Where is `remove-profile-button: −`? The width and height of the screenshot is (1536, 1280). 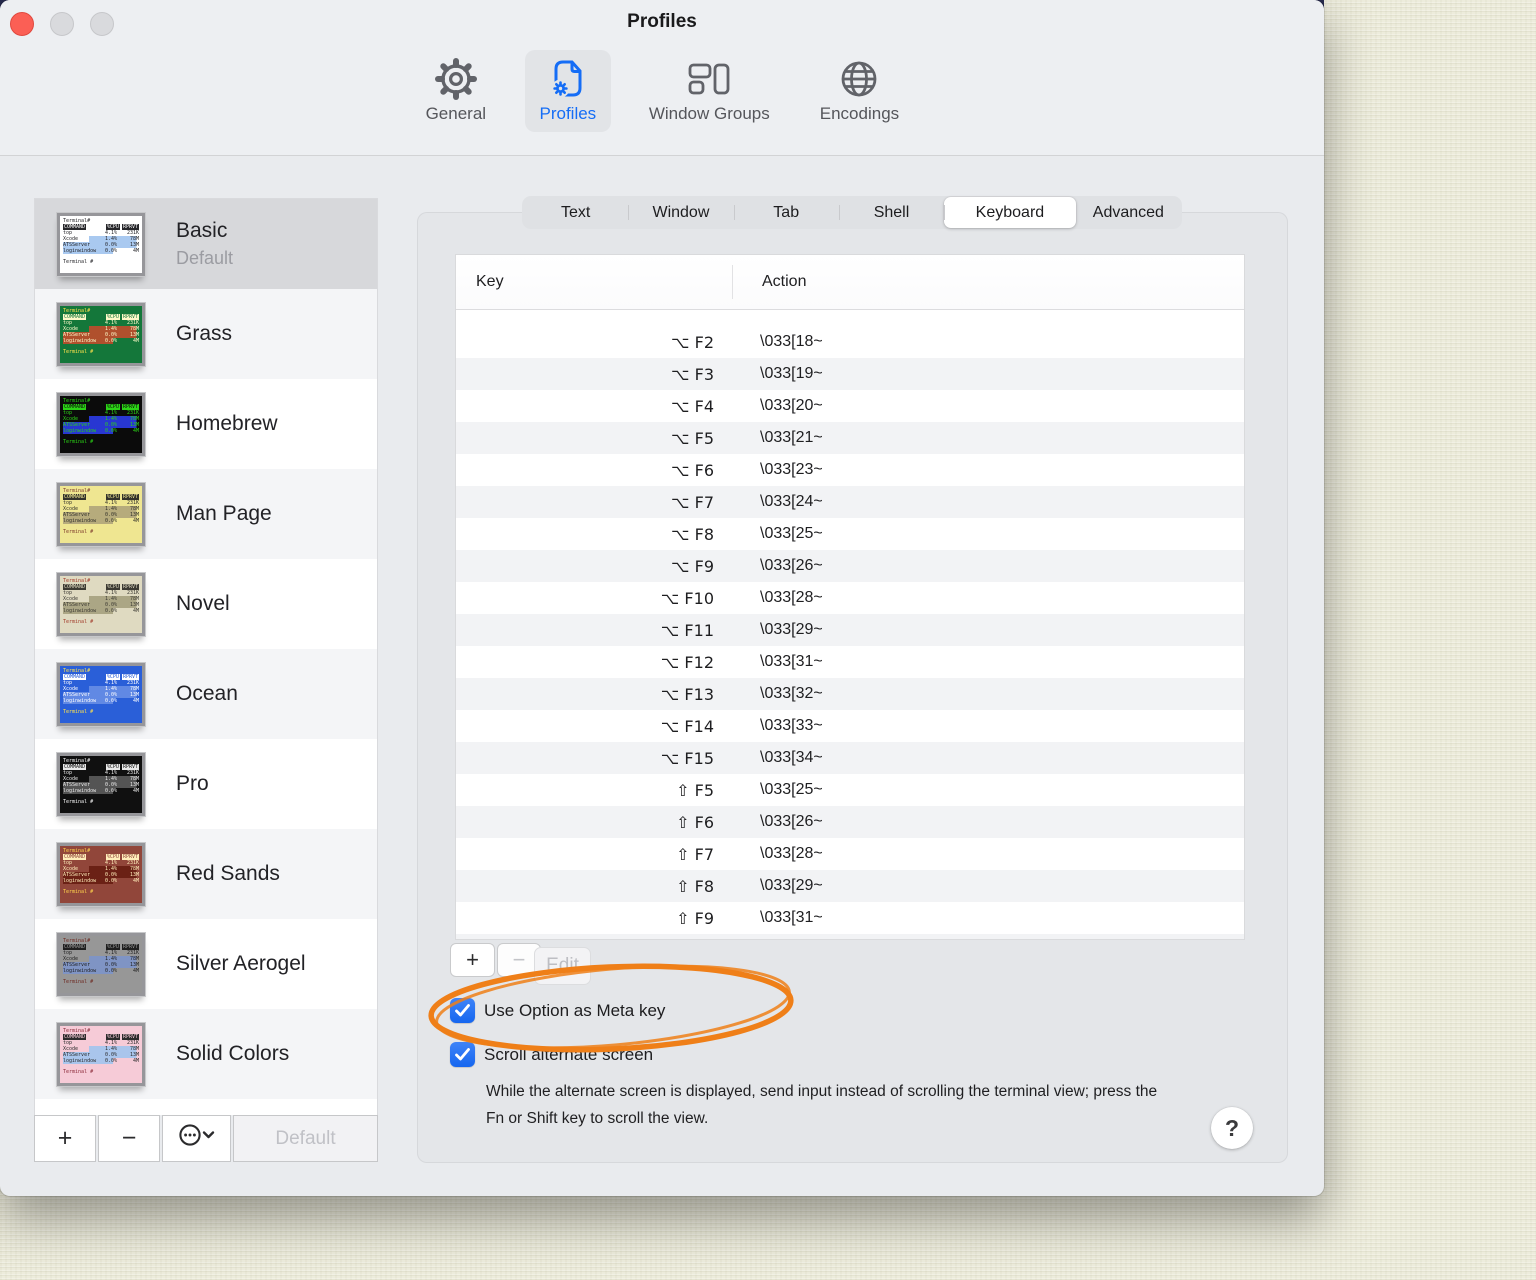 remove-profile-button: − is located at coordinates (129, 1138).